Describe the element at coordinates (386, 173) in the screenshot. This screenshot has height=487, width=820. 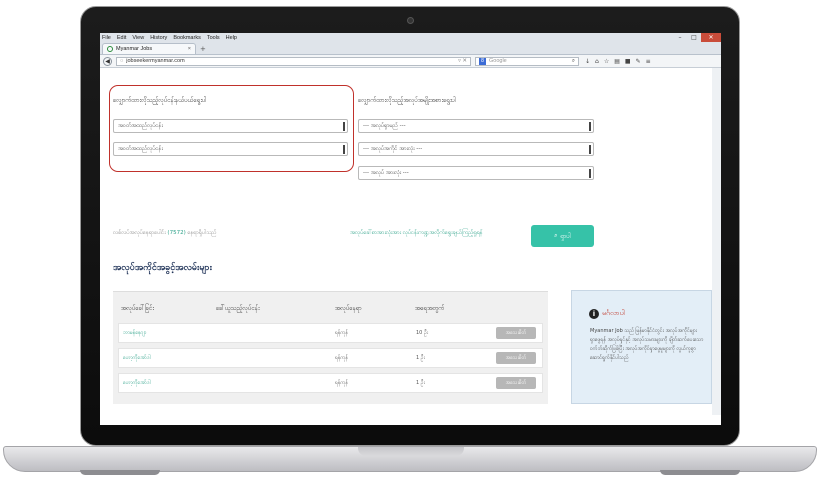
I see `job-location-select-value: --- အလုပ် အားလုံး ---` at that location.